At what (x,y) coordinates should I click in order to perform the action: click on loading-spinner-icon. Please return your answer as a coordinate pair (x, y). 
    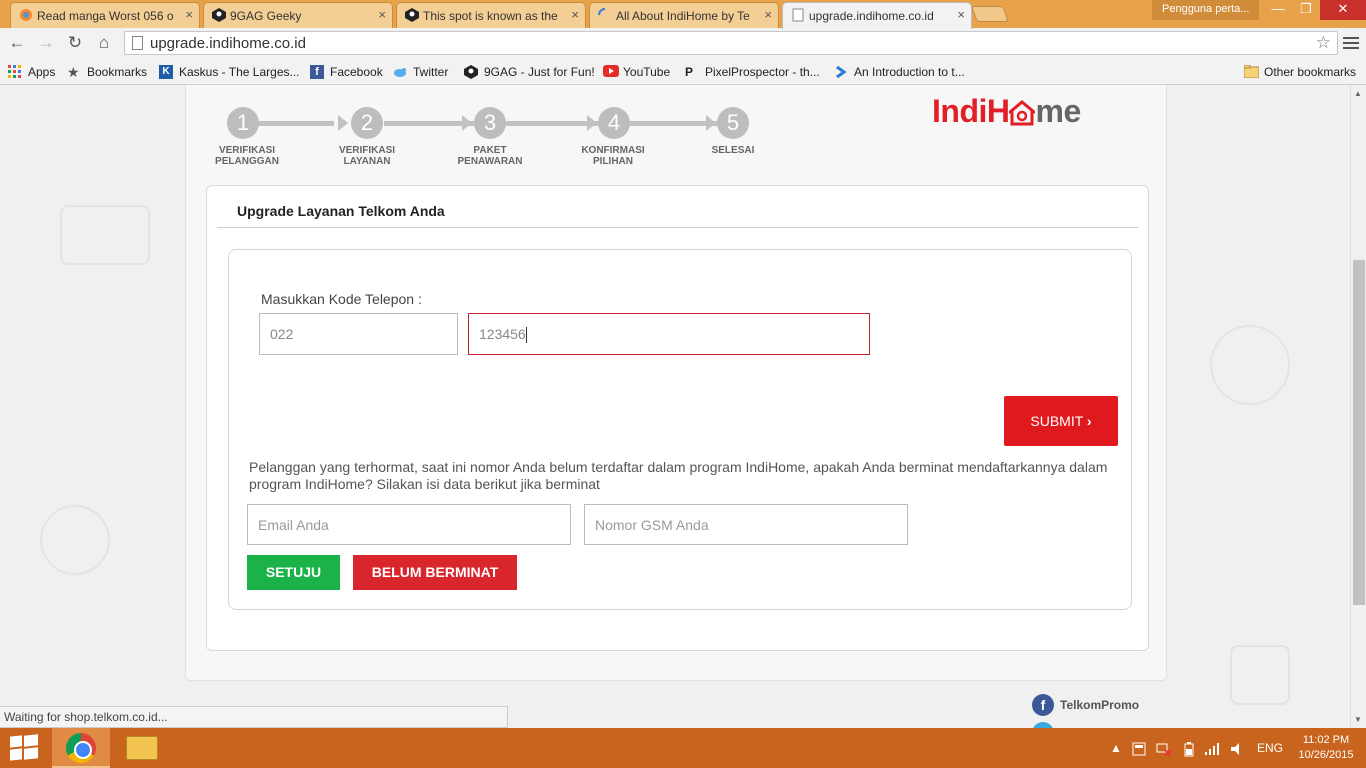
    Looking at the image, I should click on (605, 15).